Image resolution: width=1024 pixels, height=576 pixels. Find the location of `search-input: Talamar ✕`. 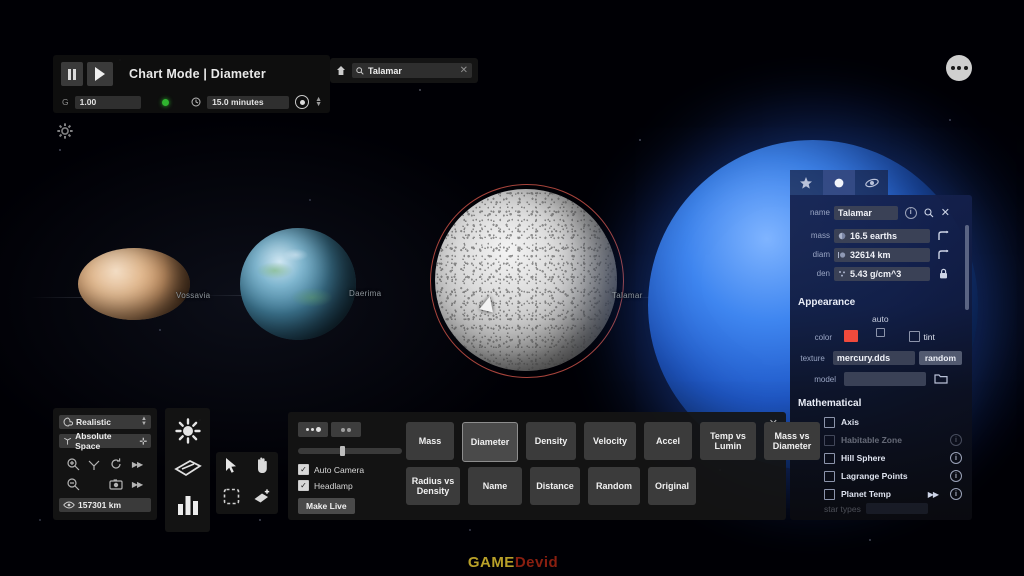

search-input: Talamar ✕ is located at coordinates (412, 70).